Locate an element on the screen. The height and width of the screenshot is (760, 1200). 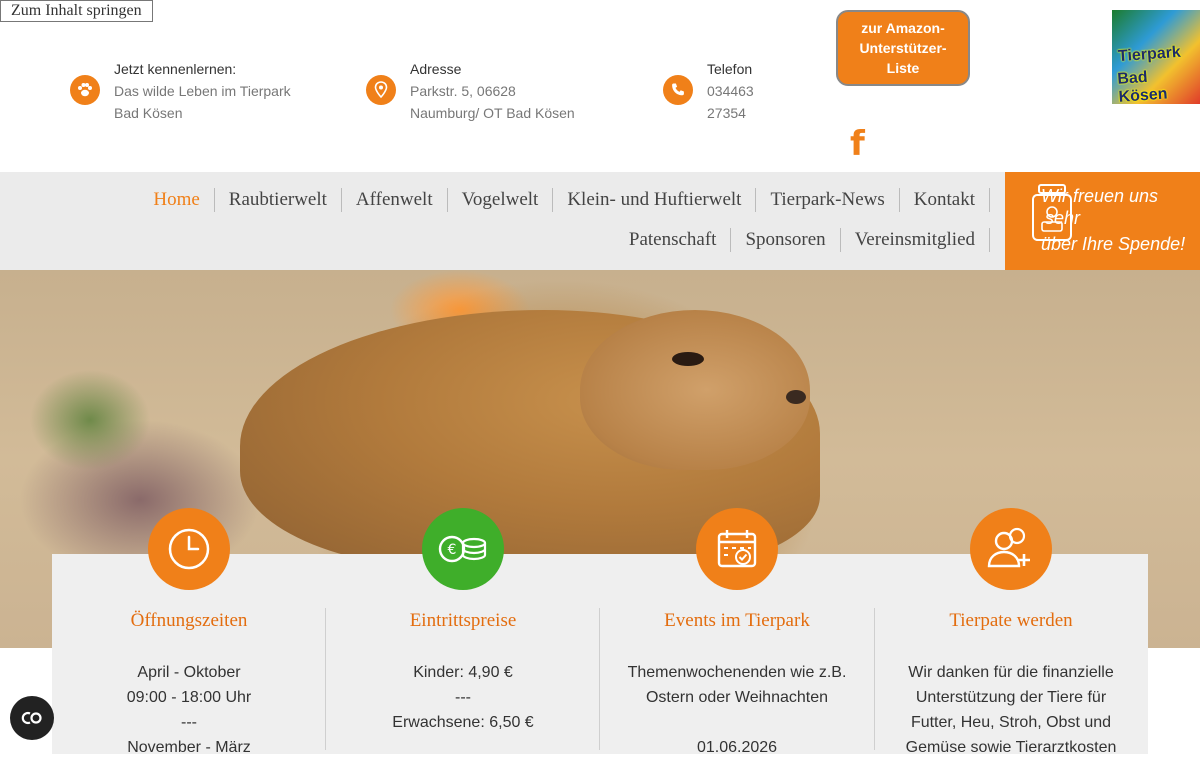
prairie-dog-eye is located at coordinates (688, 359).